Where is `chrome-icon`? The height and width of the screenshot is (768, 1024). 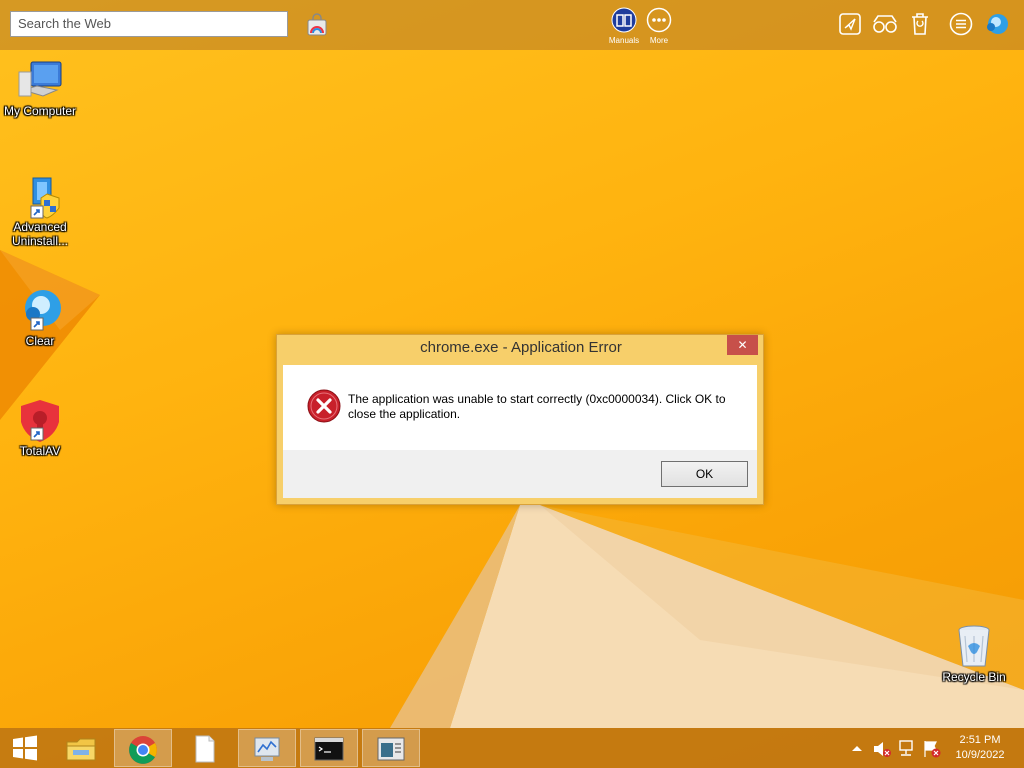
chrome-icon is located at coordinates (143, 750).